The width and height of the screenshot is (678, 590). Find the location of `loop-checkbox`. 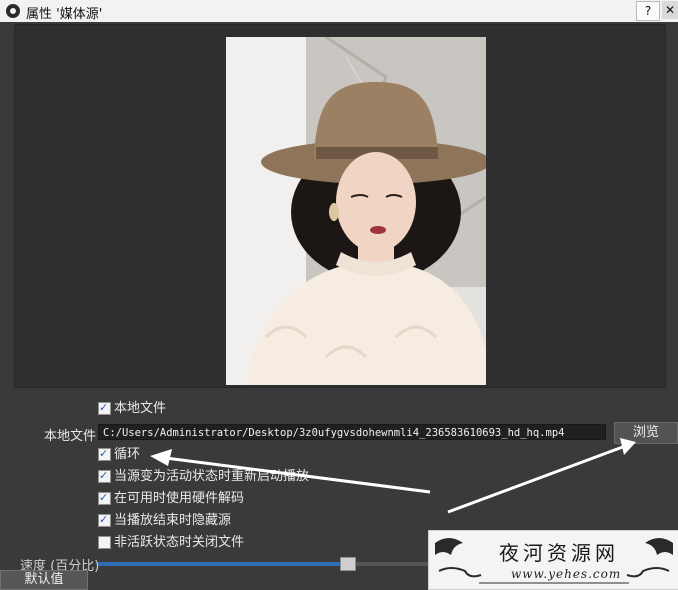

loop-checkbox is located at coordinates (104, 454).